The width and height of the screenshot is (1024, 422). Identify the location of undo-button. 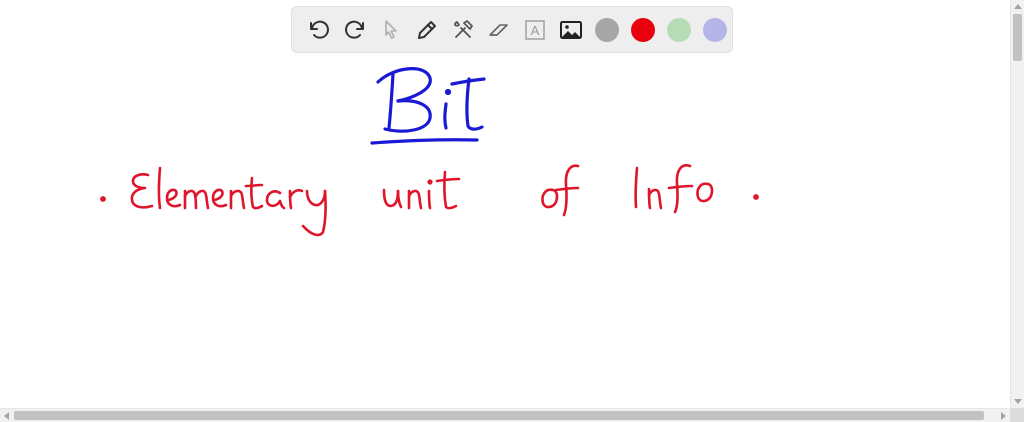
(319, 30).